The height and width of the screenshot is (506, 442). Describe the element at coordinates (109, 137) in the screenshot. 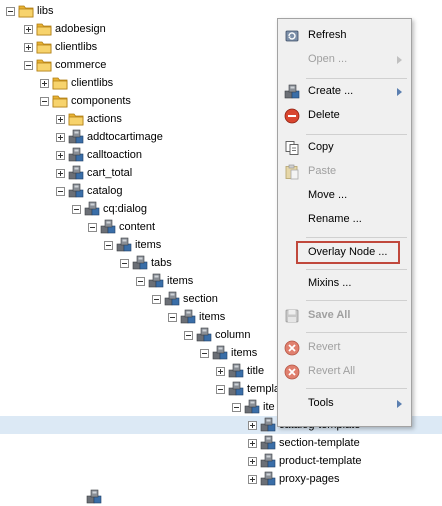

I see `tree-node-addtocartimage: addtocartimage` at that location.